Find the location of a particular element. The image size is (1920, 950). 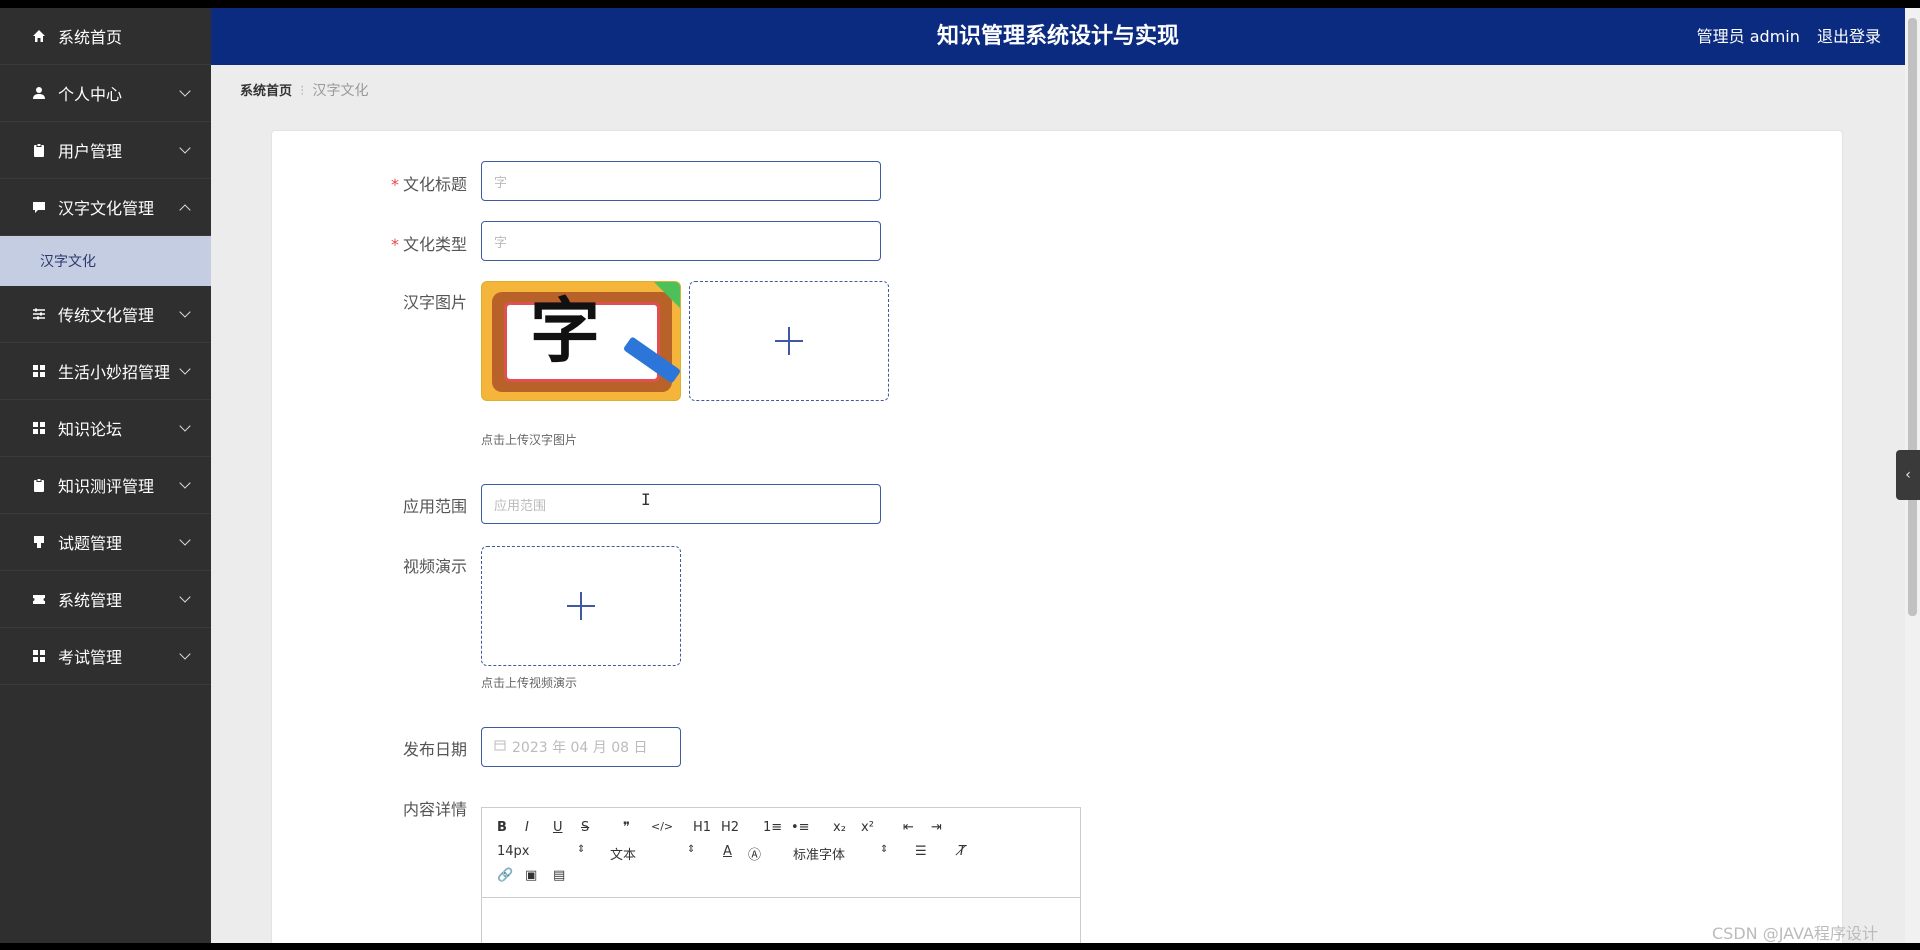

date-value: 2023 年 04 月 08 日 is located at coordinates (580, 748).